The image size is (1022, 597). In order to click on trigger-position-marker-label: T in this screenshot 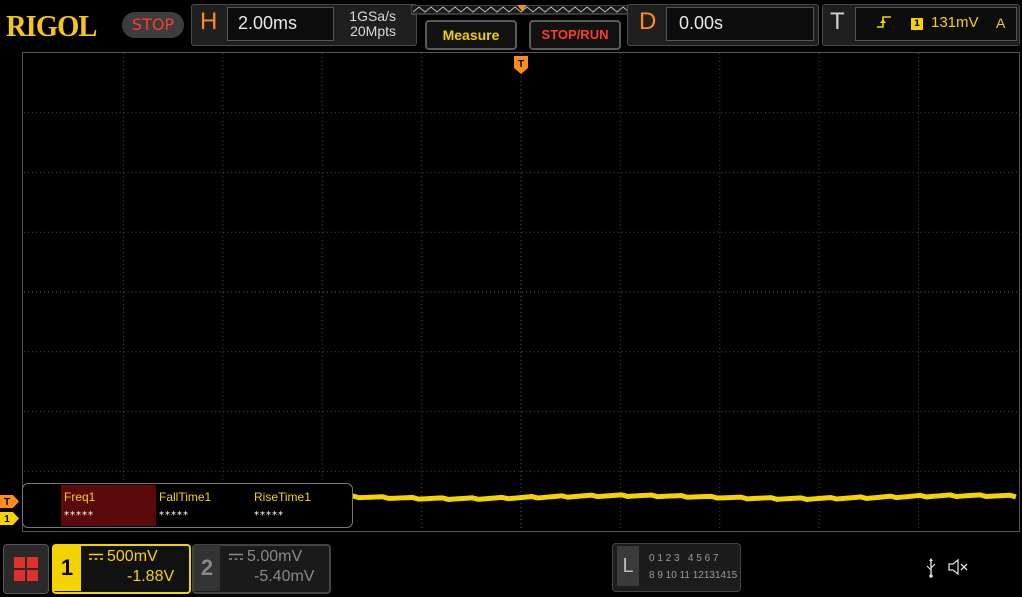, I will do `click(521, 64)`.